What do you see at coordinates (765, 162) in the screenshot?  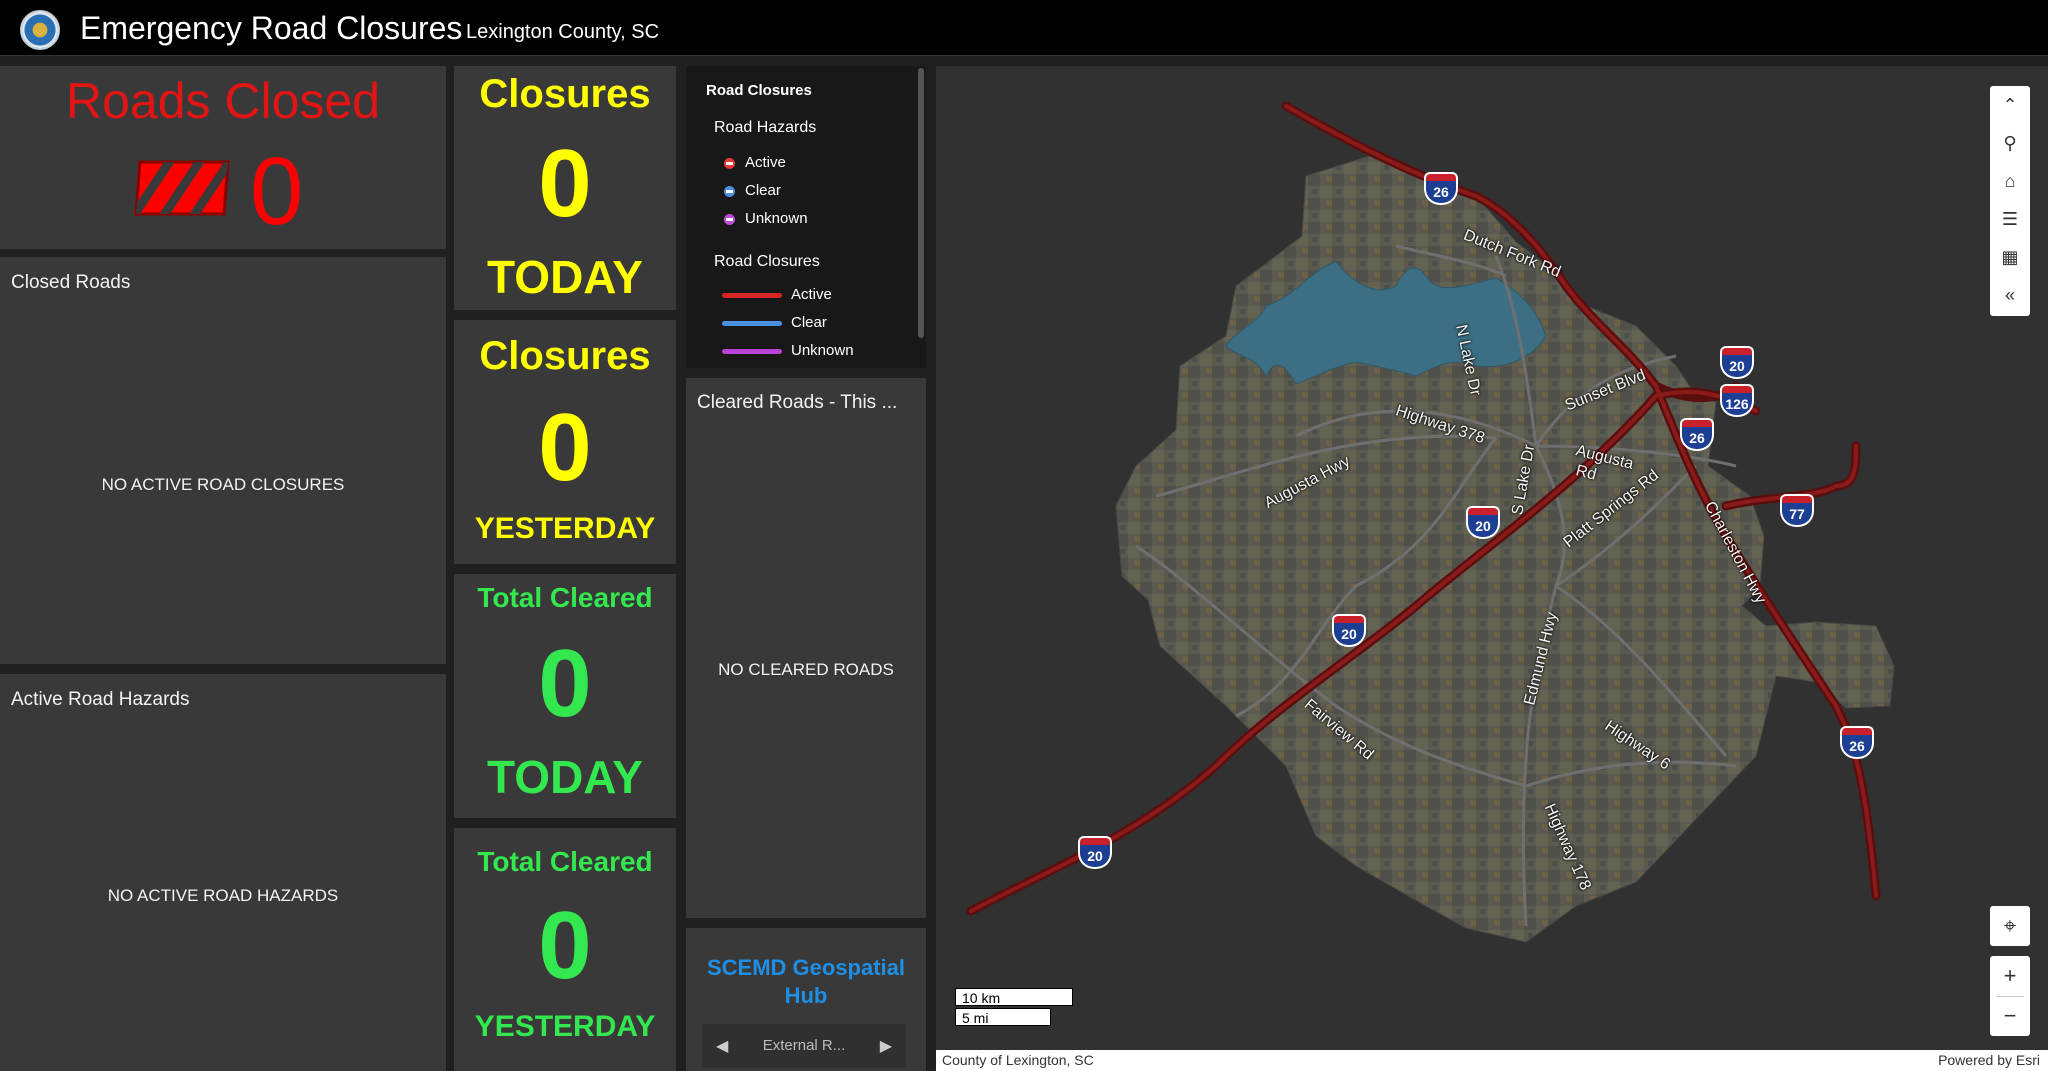 I see `legend-hazard-label: Active` at bounding box center [765, 162].